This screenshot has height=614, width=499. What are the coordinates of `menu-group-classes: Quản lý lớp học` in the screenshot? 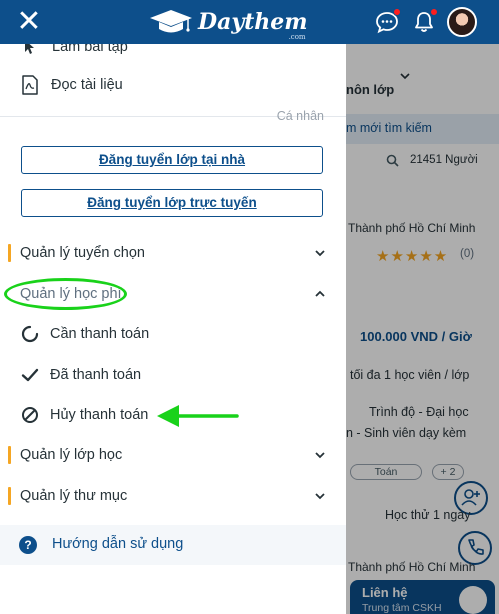 It's located at (173, 455).